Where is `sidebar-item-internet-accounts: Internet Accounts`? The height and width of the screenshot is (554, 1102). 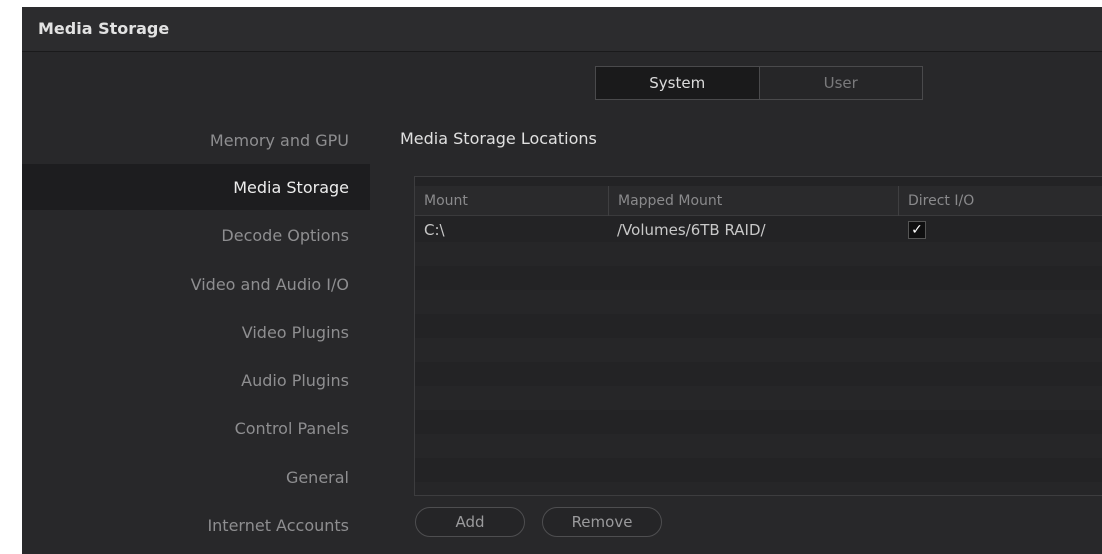
sidebar-item-internet-accounts: Internet Accounts is located at coordinates (196, 525).